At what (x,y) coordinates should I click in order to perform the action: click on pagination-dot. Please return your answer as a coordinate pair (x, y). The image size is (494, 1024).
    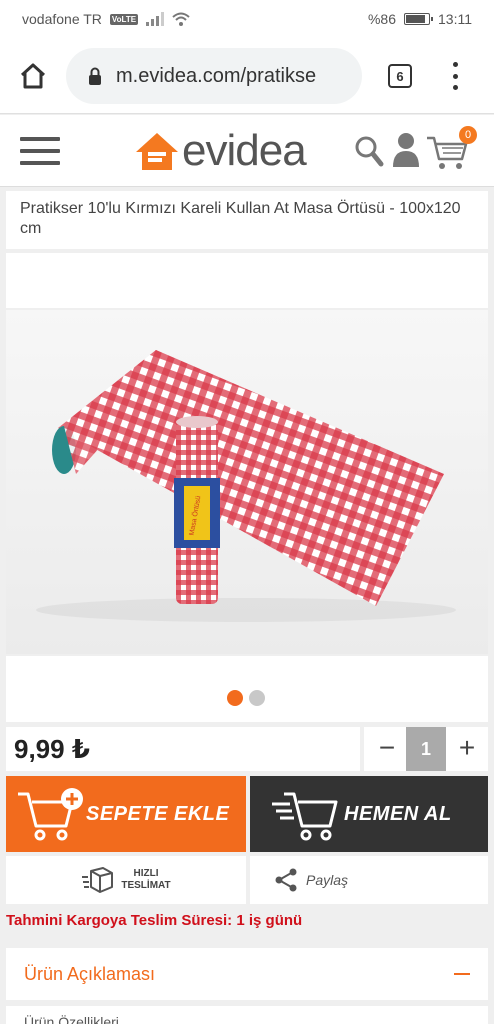
    Looking at the image, I should click on (257, 698).